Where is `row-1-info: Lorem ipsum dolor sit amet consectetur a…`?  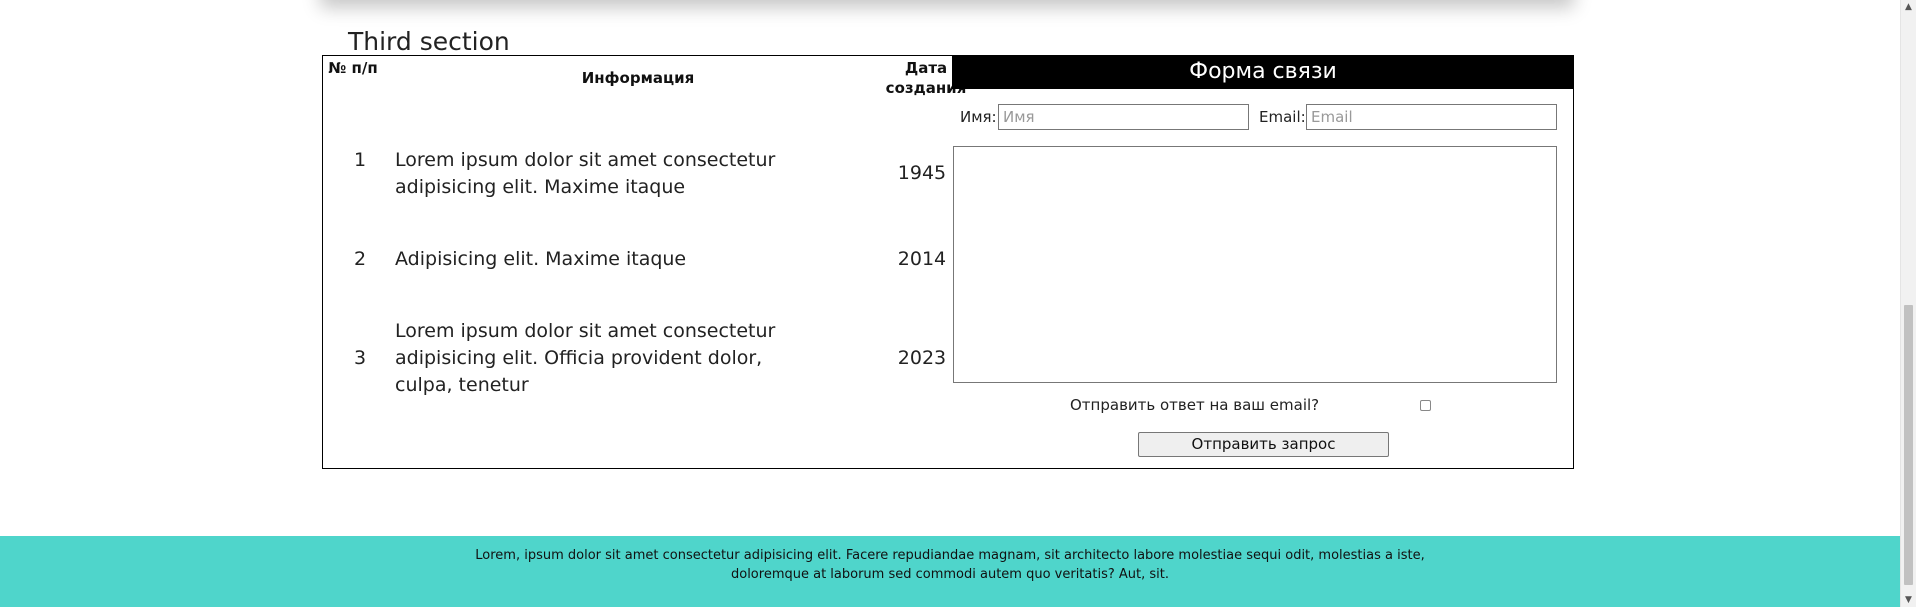 row-1-info: Lorem ipsum dolor sit amet consectetur a… is located at coordinates (585, 173).